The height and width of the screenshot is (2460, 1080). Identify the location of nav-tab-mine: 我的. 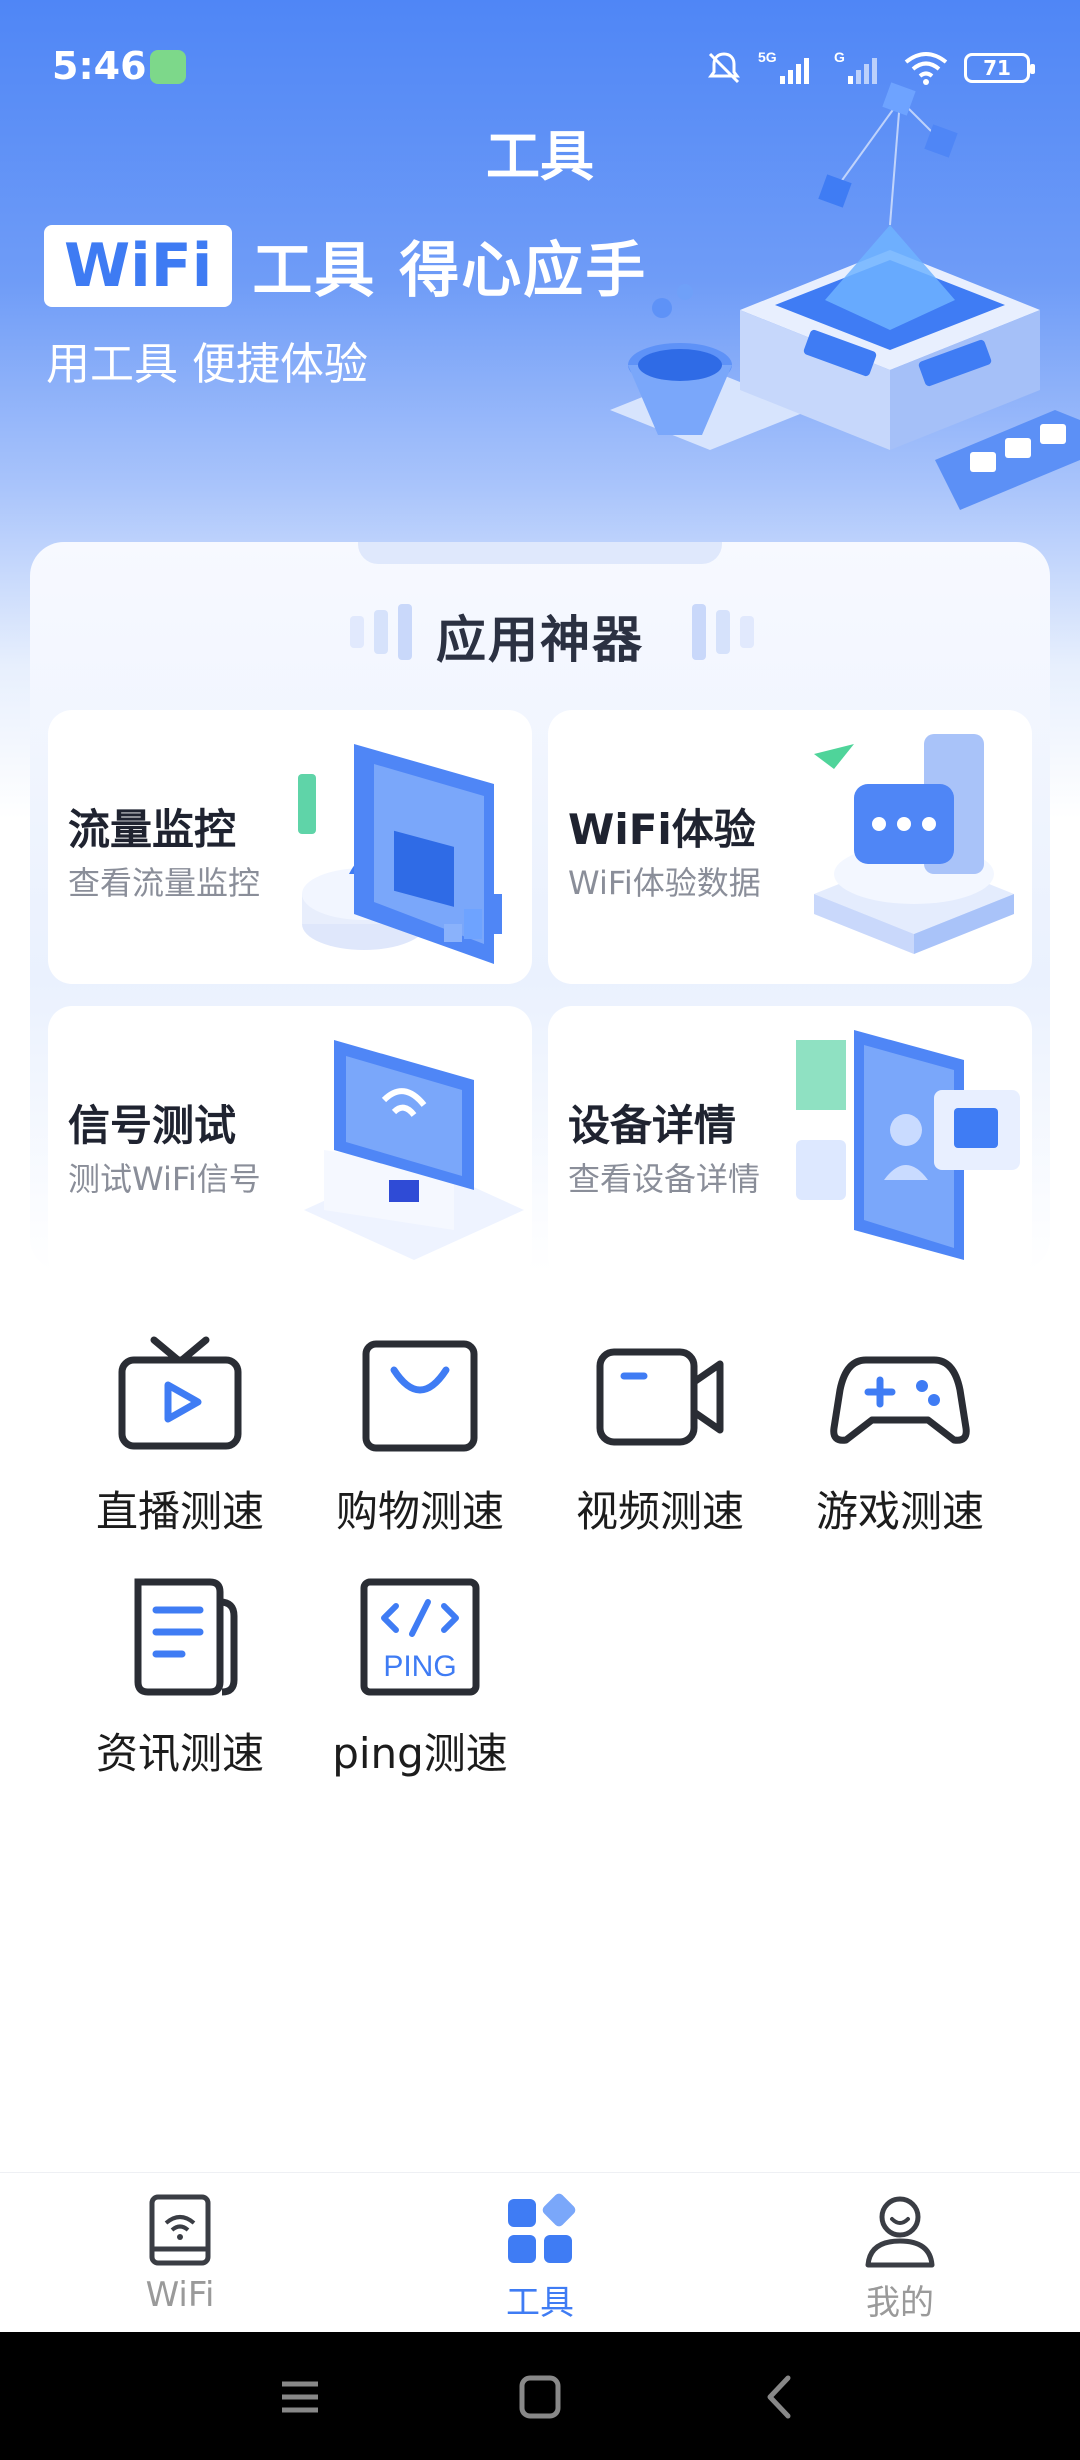
(900, 2257).